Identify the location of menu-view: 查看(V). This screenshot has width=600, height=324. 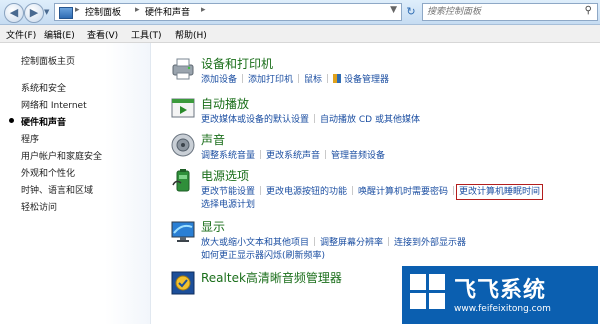
(102, 34).